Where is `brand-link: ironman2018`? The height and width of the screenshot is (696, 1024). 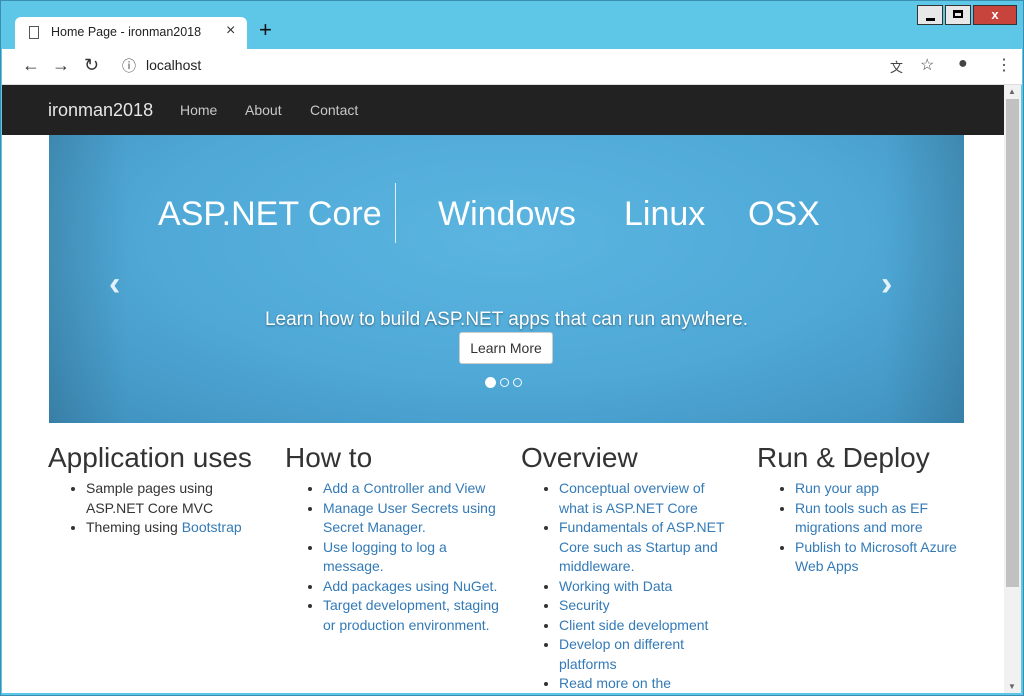
brand-link: ironman2018 is located at coordinates (100, 110).